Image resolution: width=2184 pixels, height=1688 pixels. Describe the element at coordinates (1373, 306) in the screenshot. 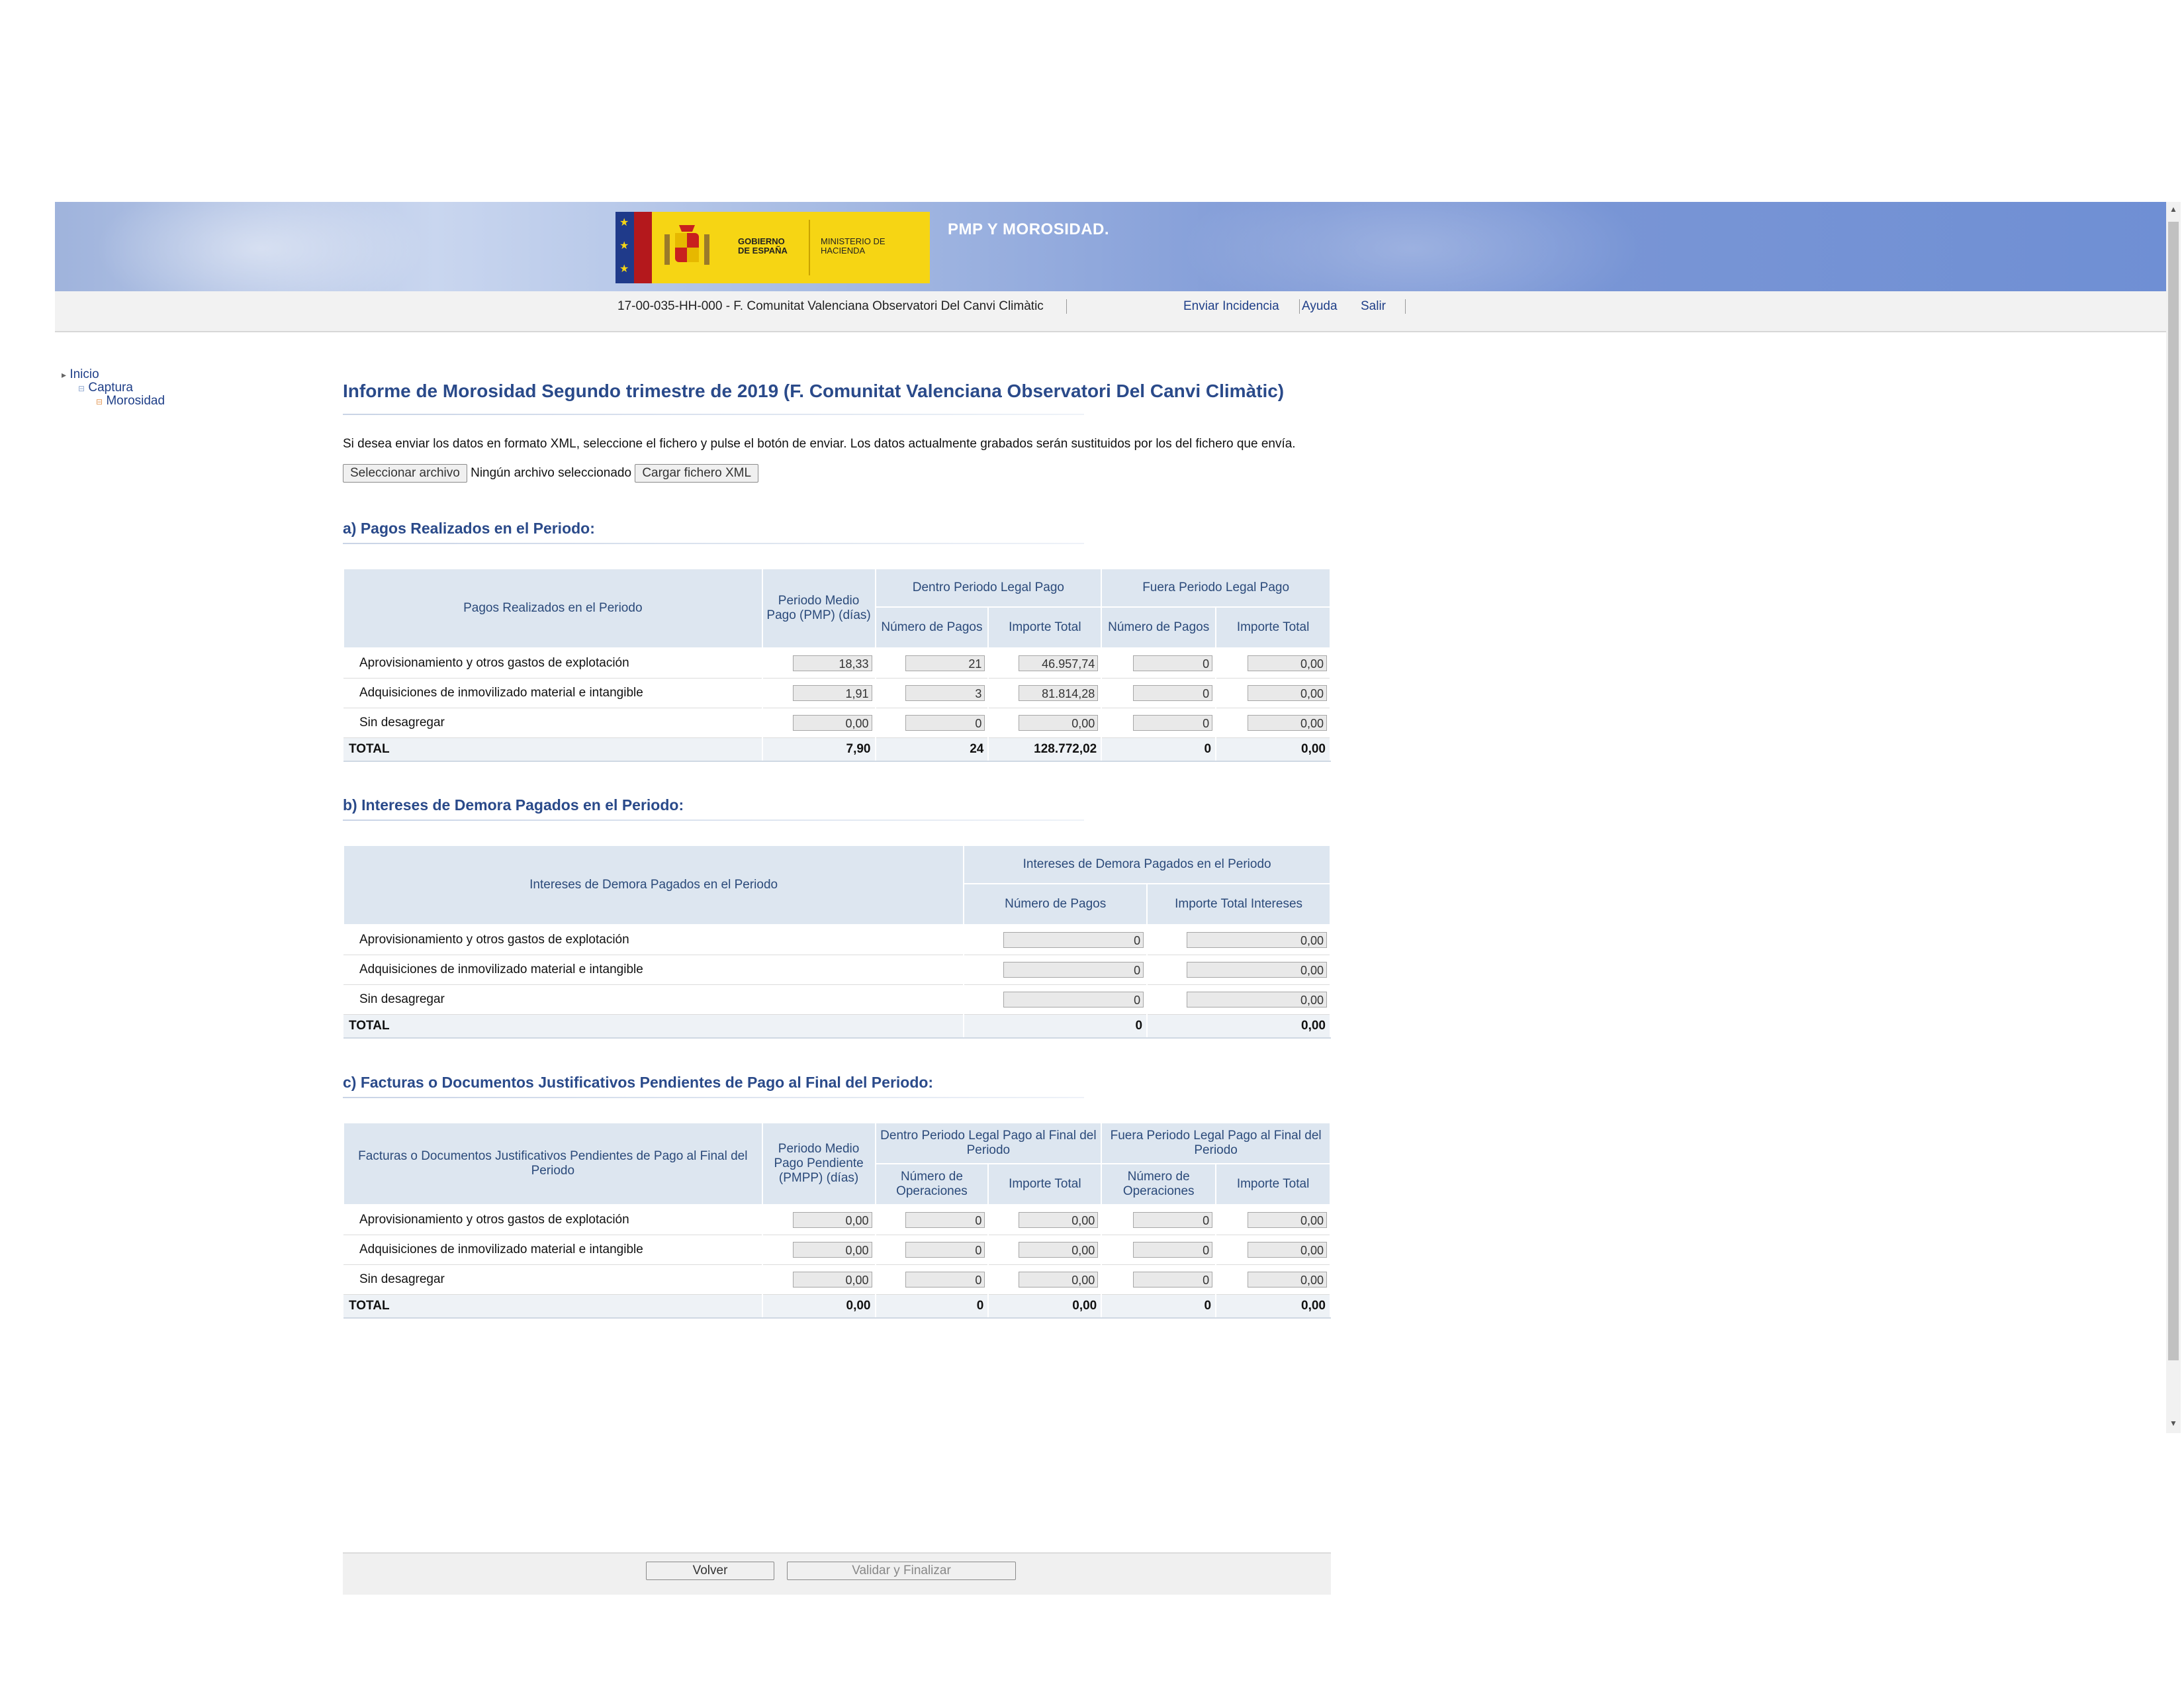

I see `logout-link: Salir` at that location.